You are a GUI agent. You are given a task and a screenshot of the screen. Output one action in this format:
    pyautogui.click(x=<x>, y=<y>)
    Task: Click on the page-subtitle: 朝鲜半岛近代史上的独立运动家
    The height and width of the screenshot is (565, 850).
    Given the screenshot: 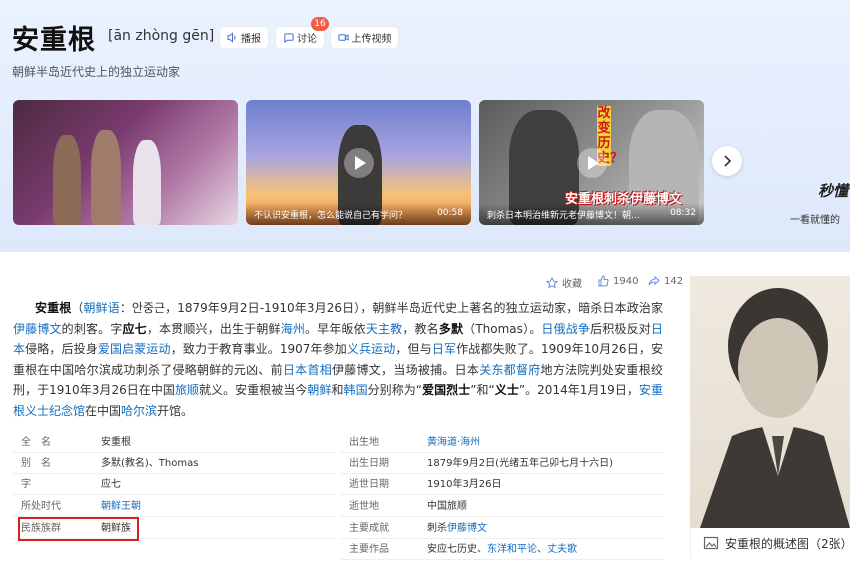 What is the action you would take?
    pyautogui.click(x=96, y=72)
    